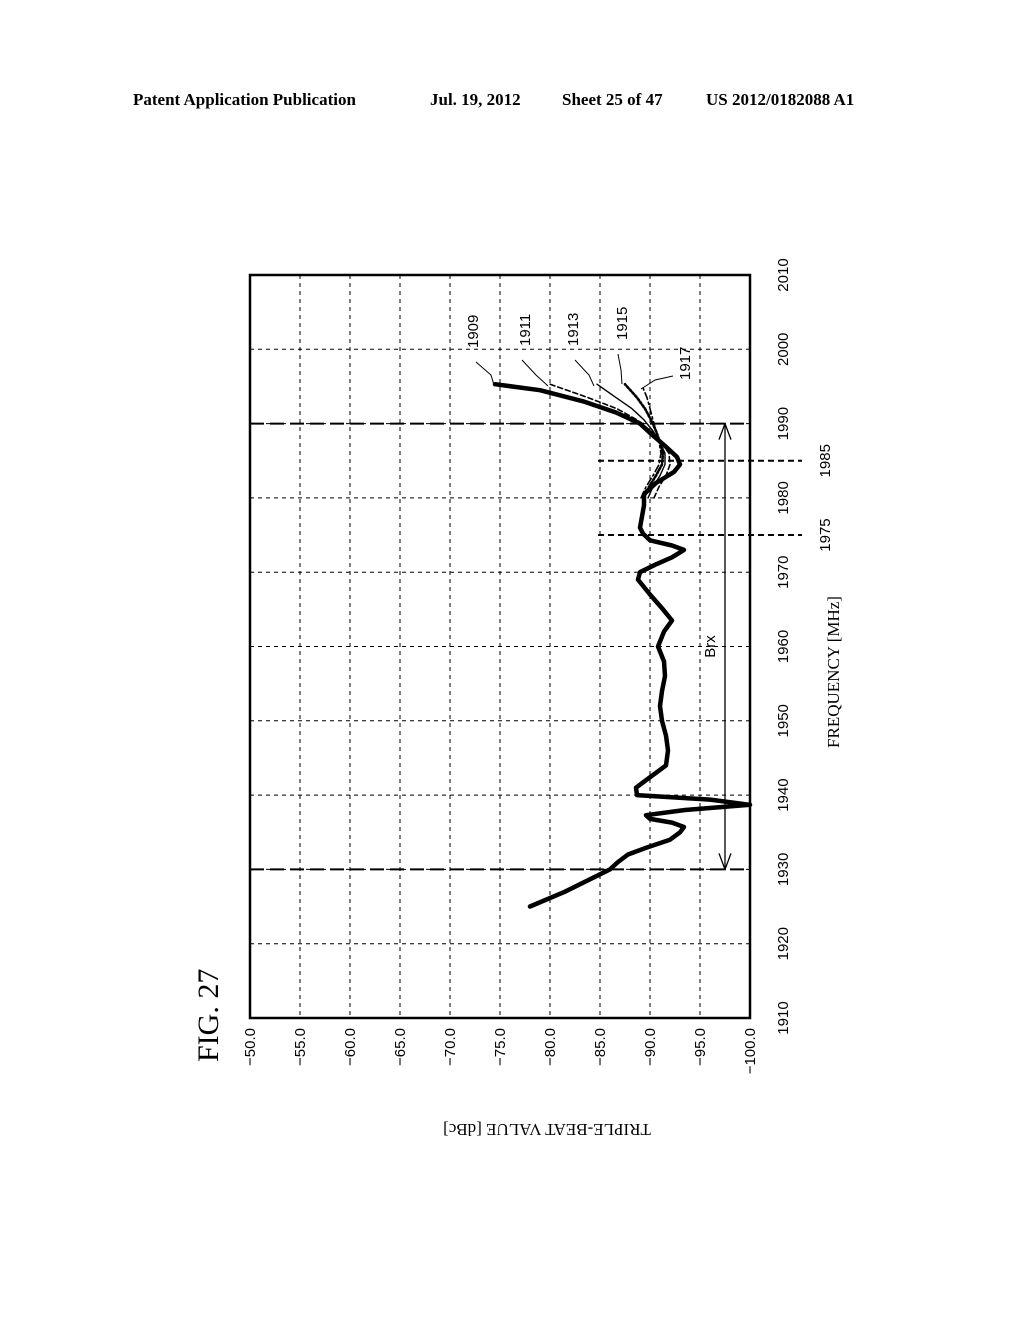 Image resolution: width=1024 pixels, height=1320 pixels. What do you see at coordinates (750, 1051) in the screenshot?
I see `y-tick-label: −100.0` at bounding box center [750, 1051].